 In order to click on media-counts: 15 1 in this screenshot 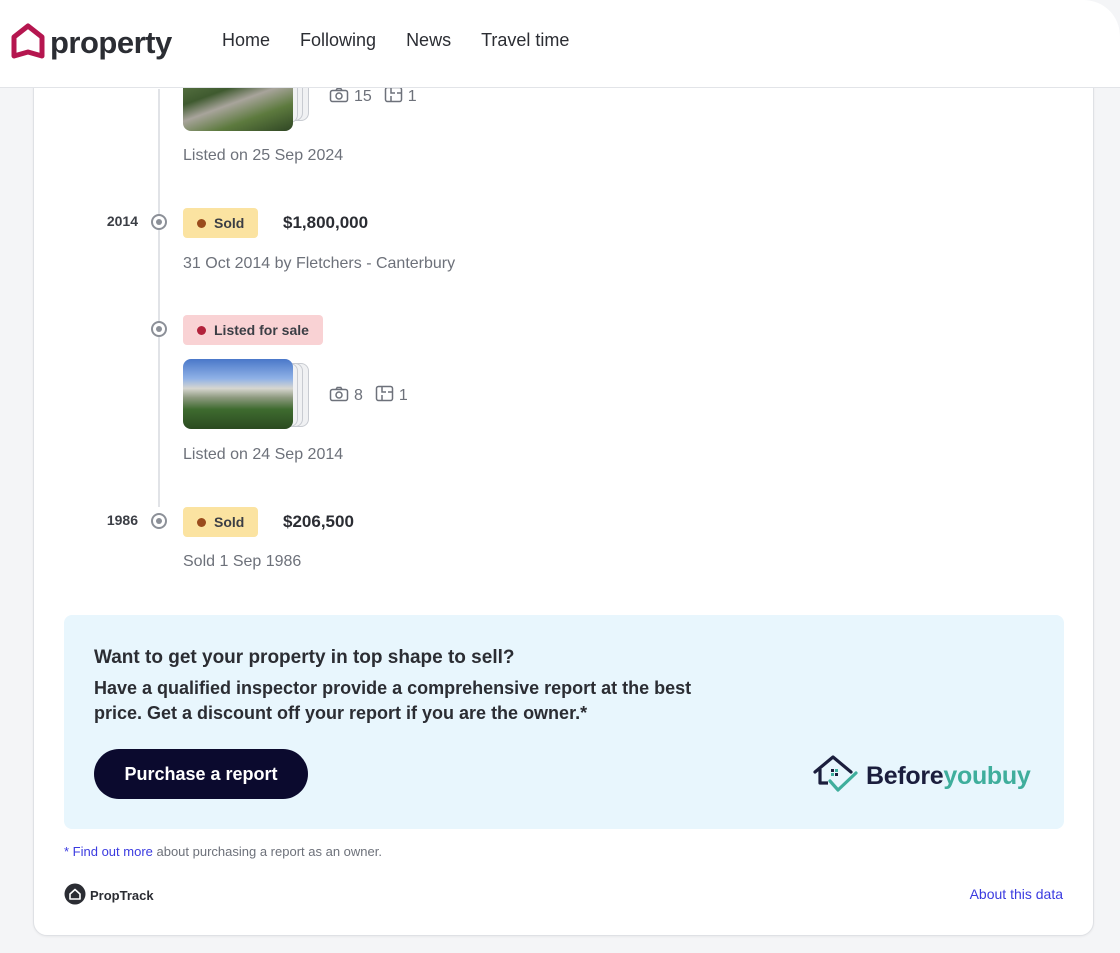, I will do `click(373, 97)`.